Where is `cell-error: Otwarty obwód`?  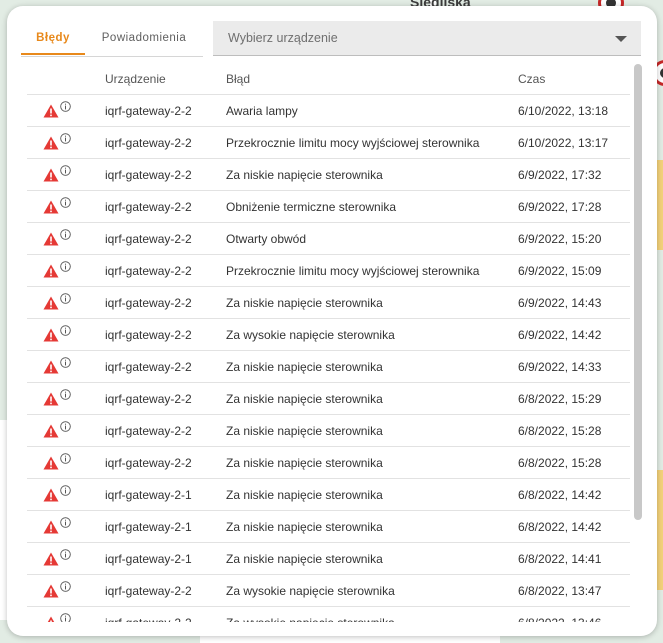
cell-error: Otwarty obwód is located at coordinates (372, 238).